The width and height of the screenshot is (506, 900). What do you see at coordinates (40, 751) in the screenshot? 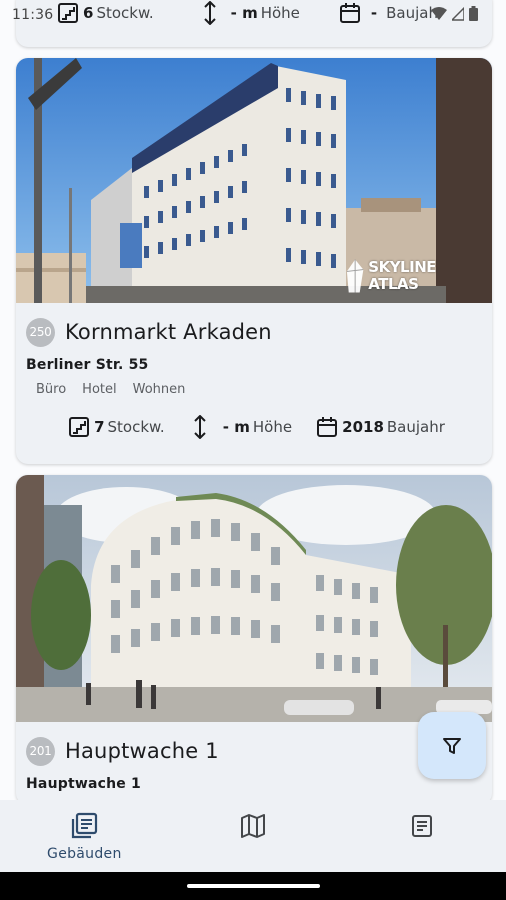
I see `rank-badge: 201` at bounding box center [40, 751].